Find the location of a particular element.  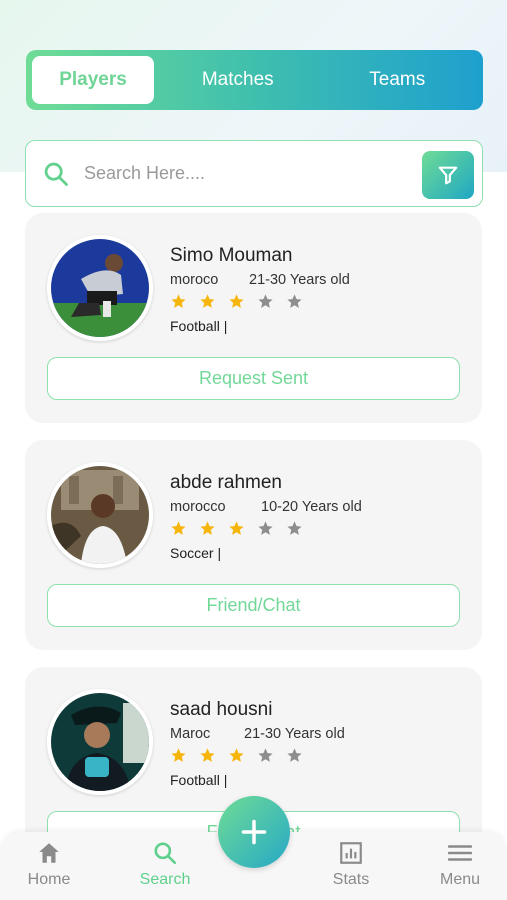

plus-icon is located at coordinates (254, 832).